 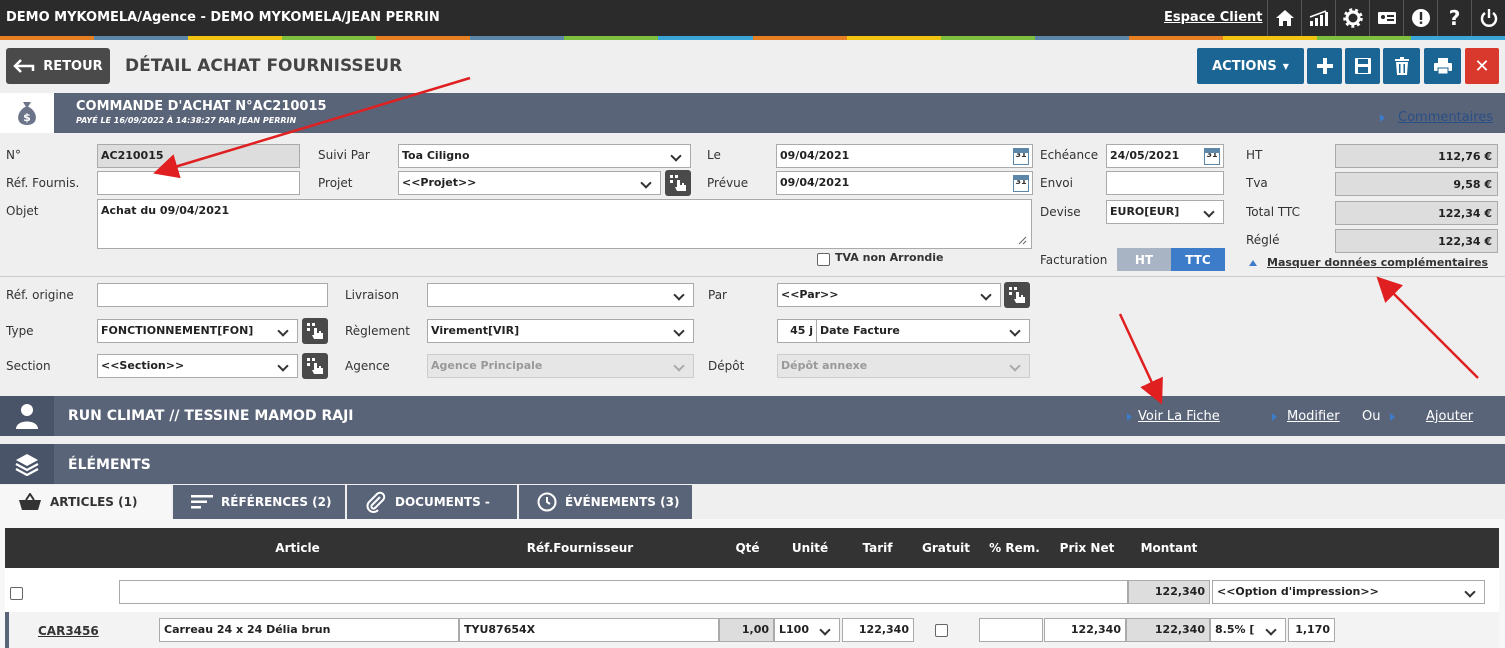 I want to click on arrow-right-icon, so click(x=1129, y=416).